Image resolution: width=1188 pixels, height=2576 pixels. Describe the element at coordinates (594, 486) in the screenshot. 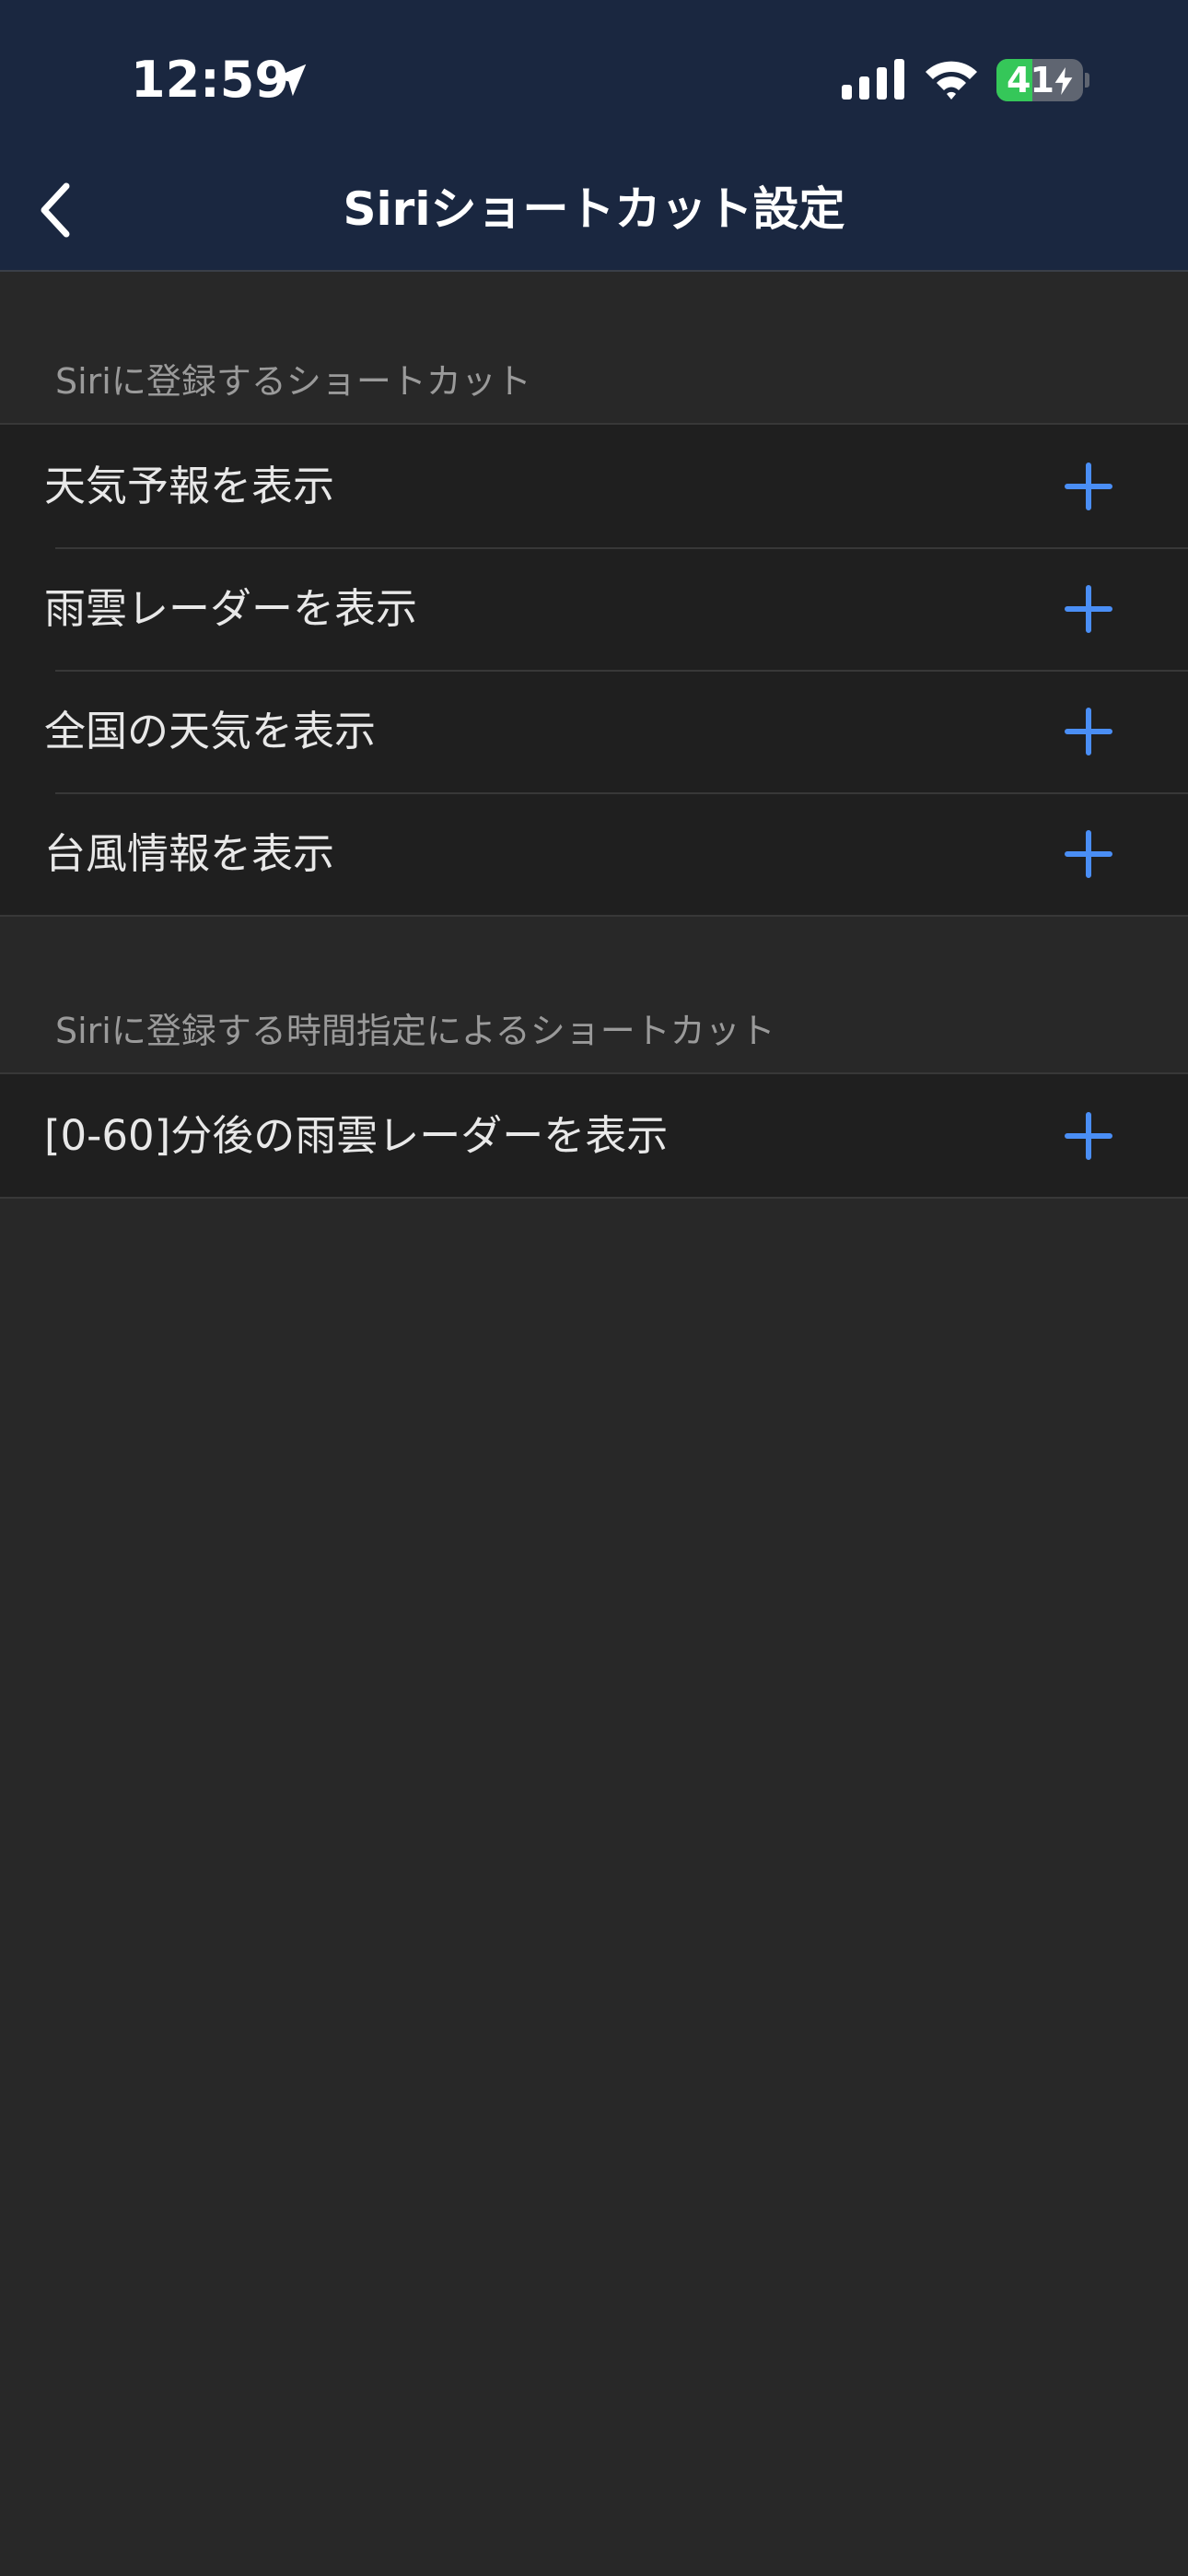

I see `list-item: 天気予報を表示` at that location.